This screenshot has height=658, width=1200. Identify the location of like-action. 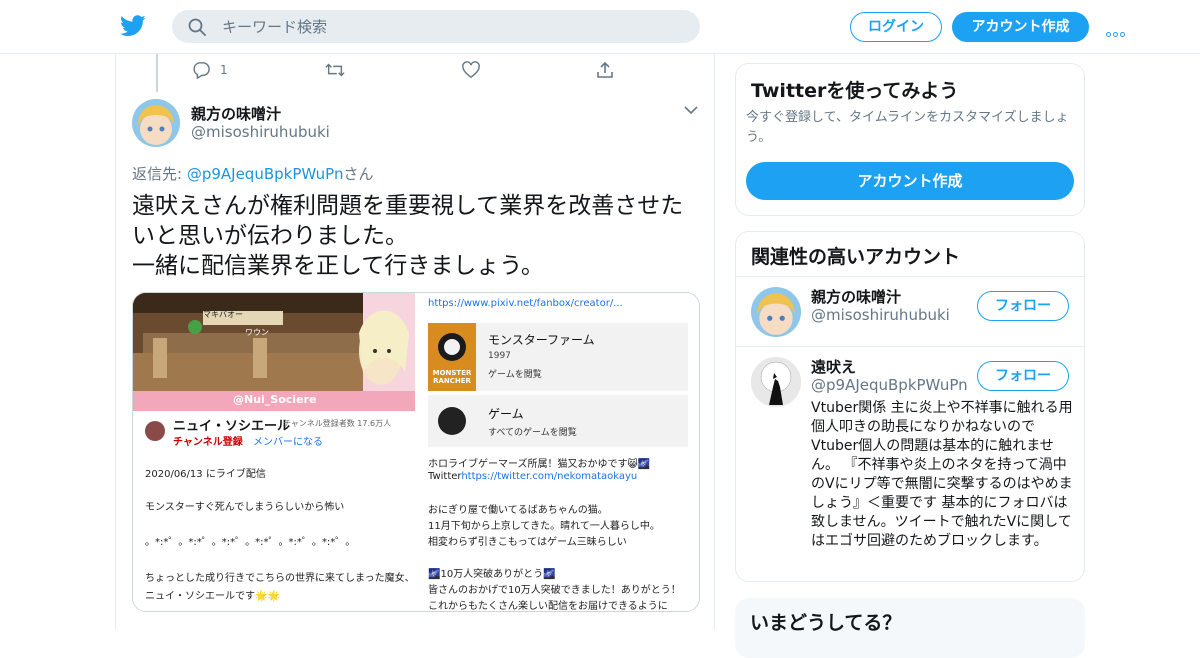
(471, 70).